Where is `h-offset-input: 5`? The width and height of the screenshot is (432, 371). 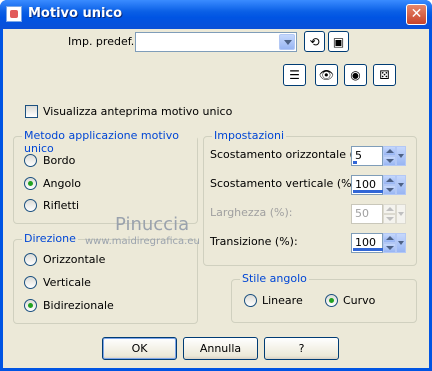 h-offset-input: 5 is located at coordinates (367, 156).